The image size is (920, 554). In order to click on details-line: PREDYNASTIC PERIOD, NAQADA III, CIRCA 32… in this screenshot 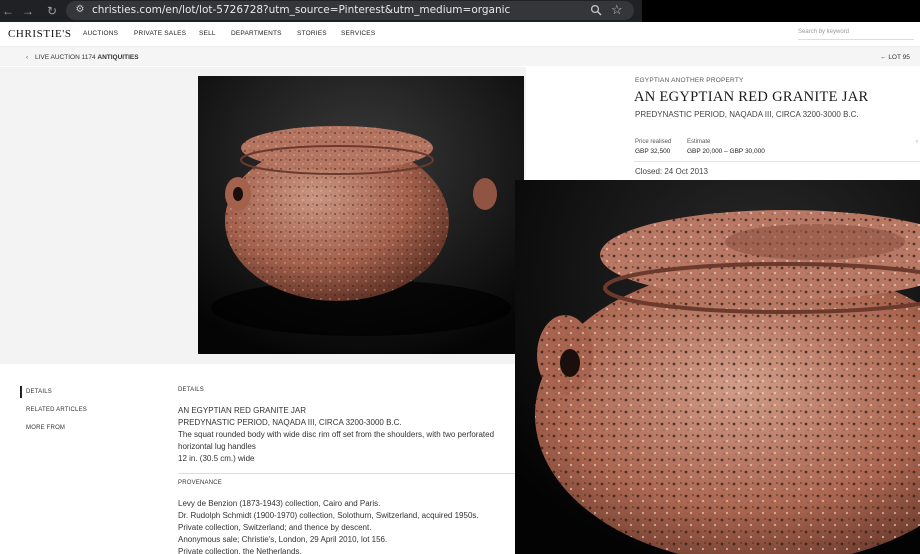, I will do `click(290, 422)`.